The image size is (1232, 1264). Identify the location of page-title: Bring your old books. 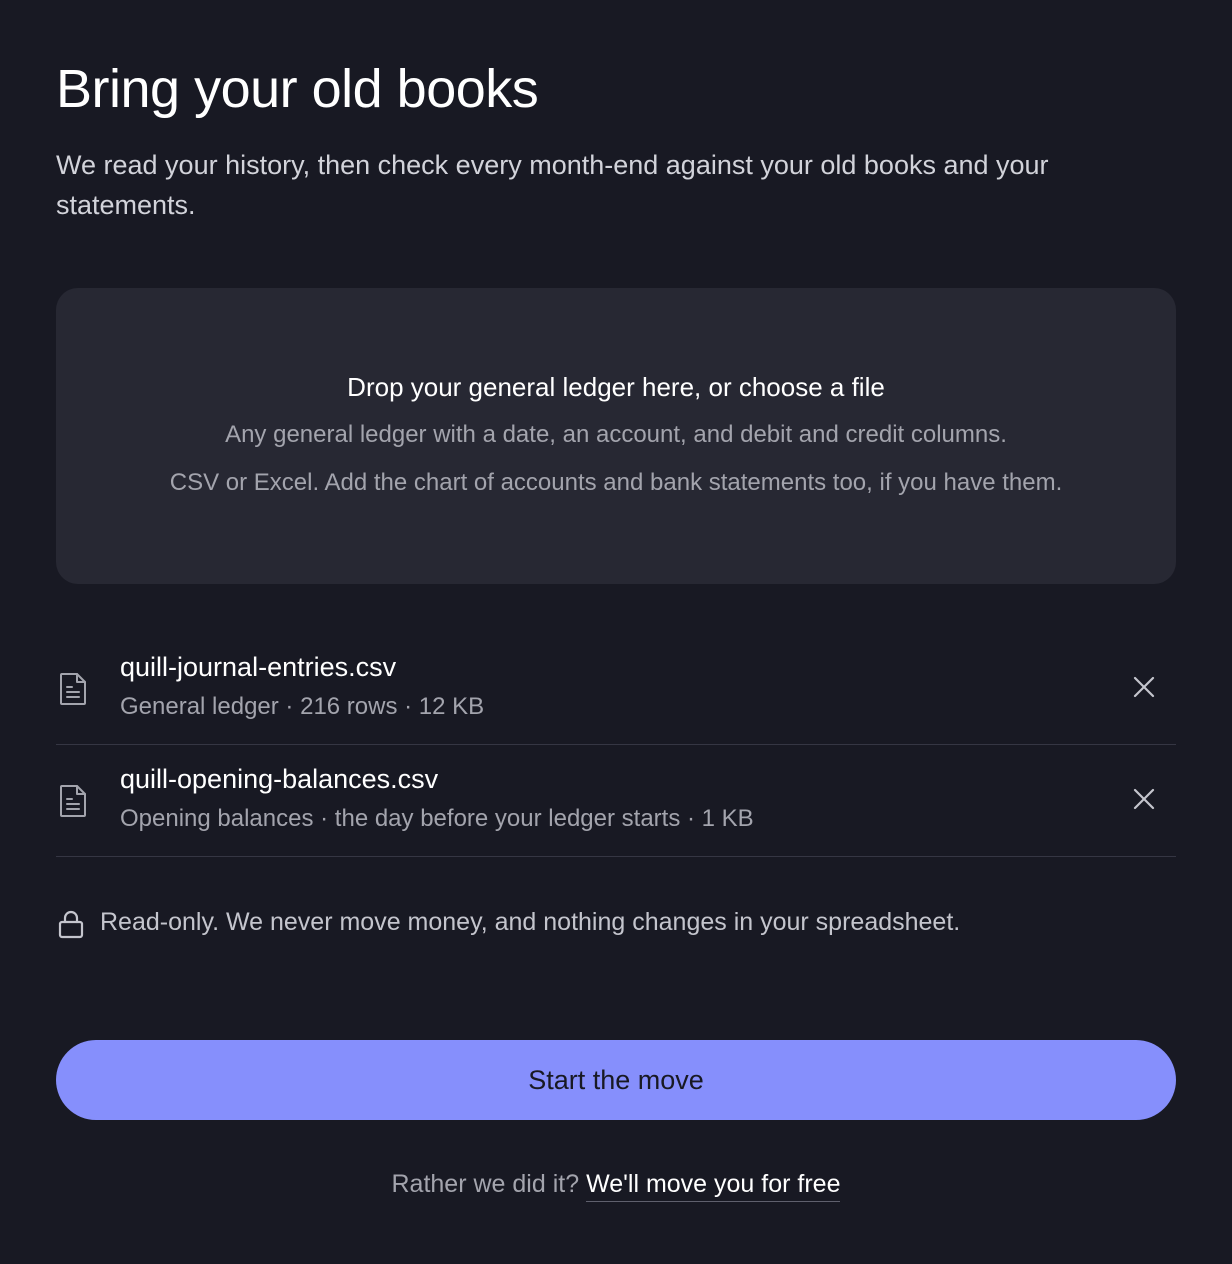
(297, 89).